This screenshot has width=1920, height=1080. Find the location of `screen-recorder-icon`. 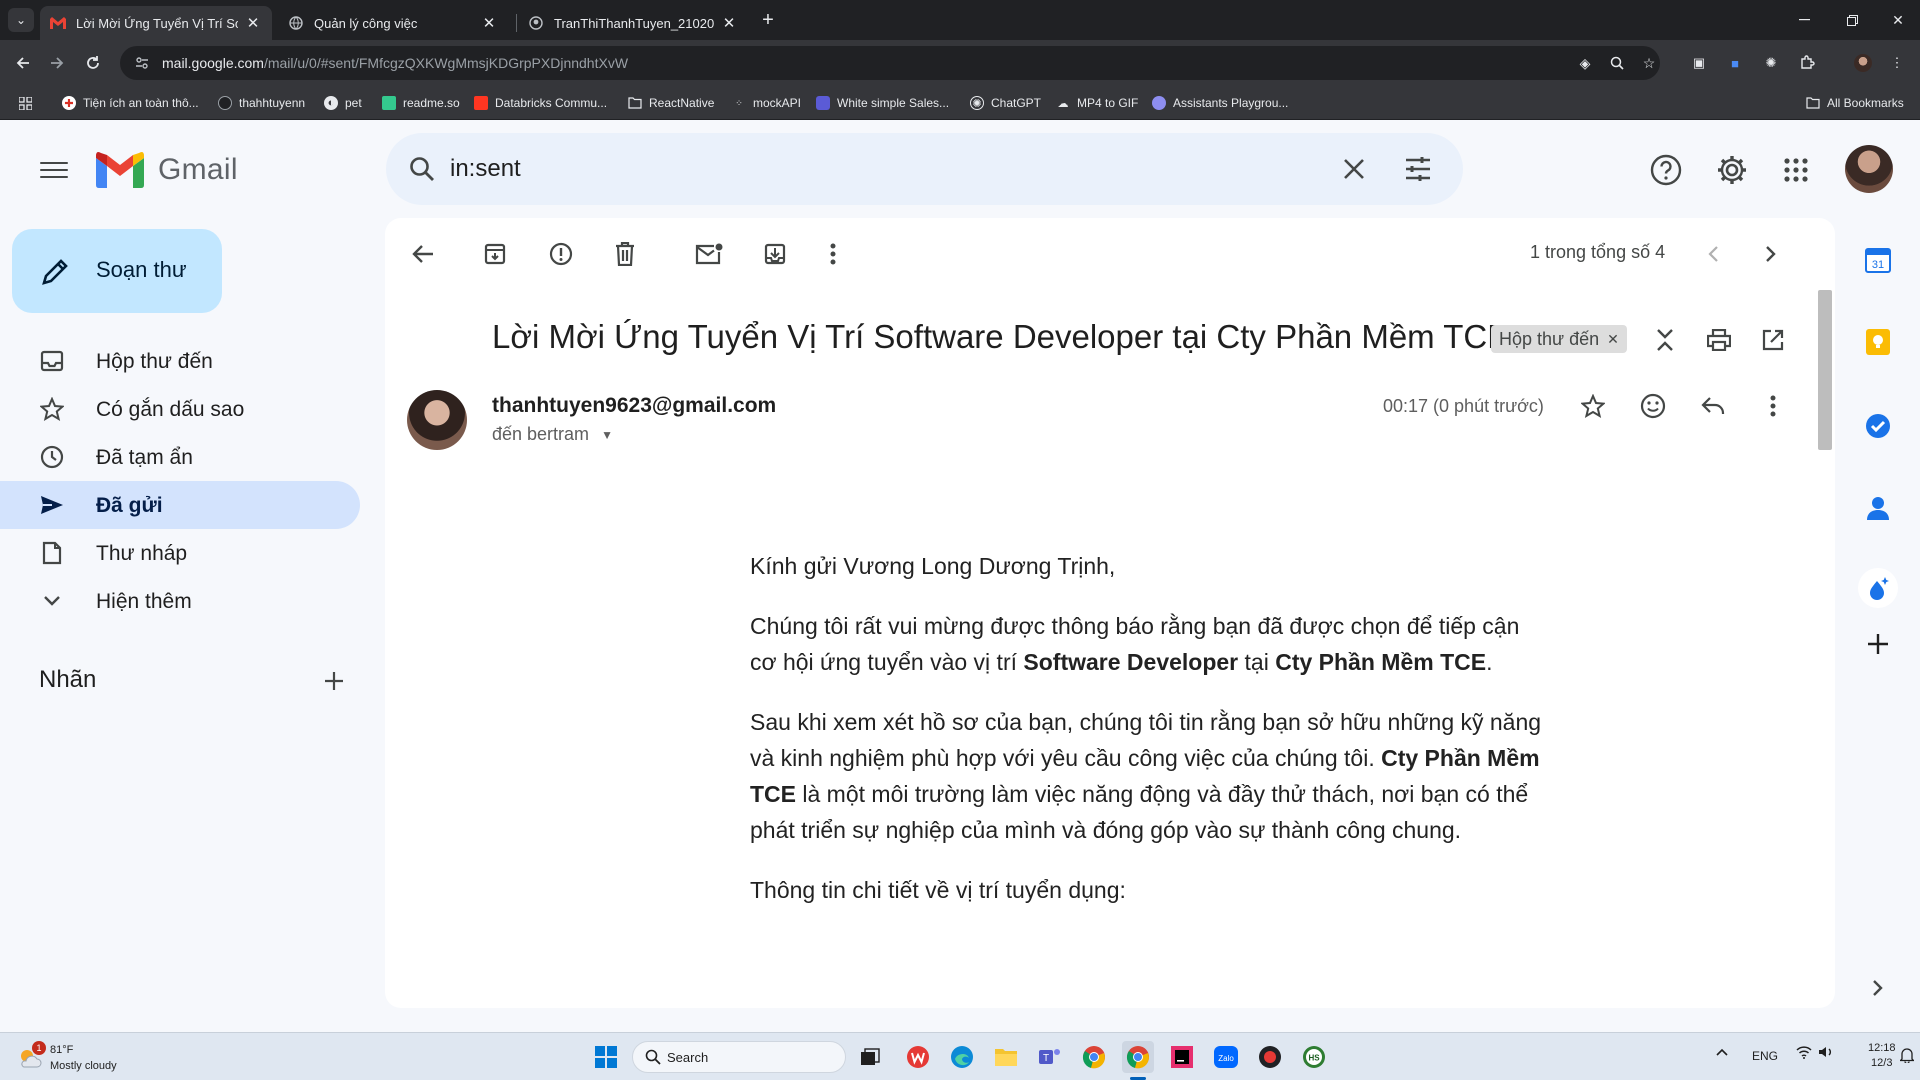

screen-recorder-icon is located at coordinates (1270, 1057).